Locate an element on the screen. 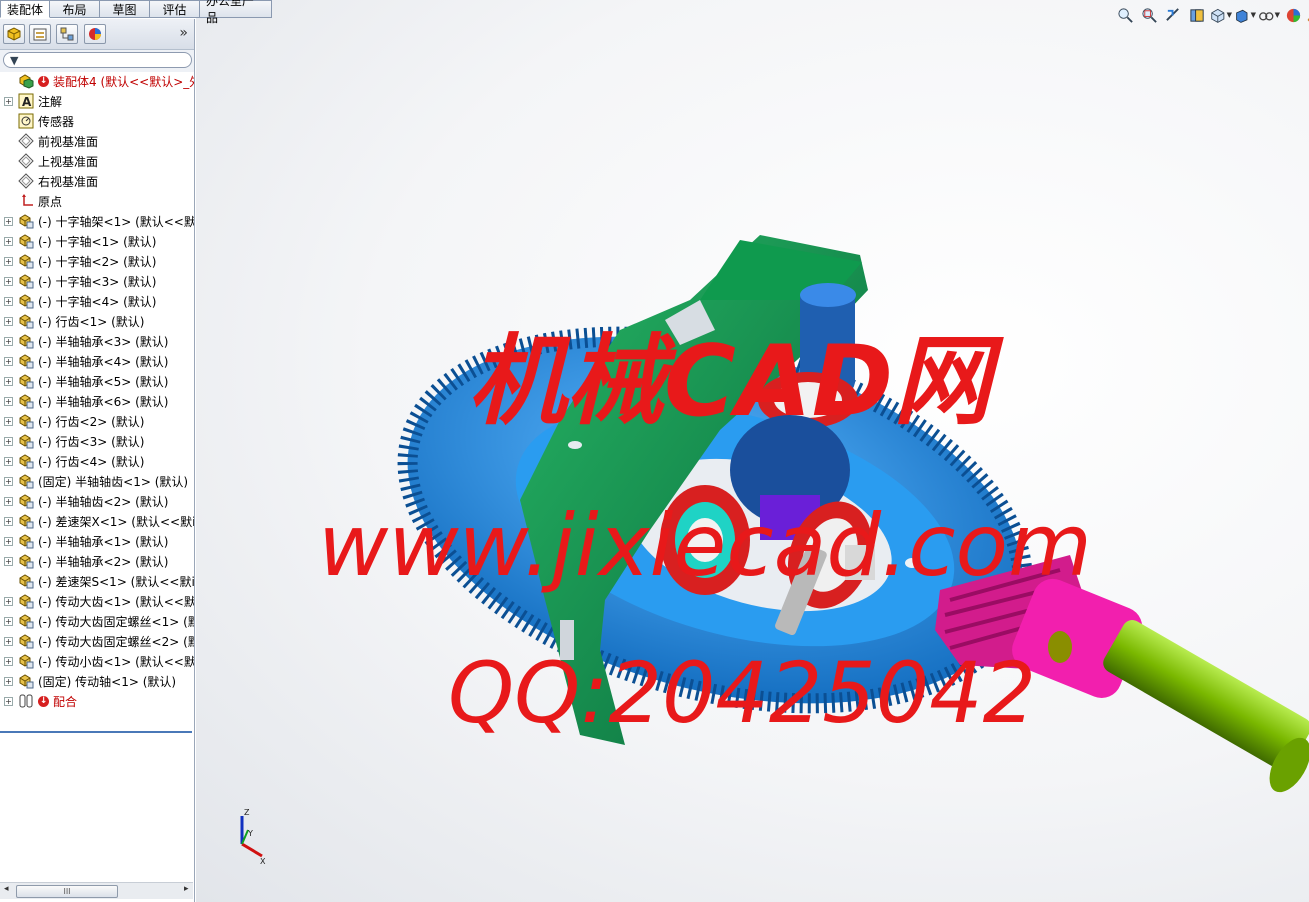 The height and width of the screenshot is (902, 1309). tree-item: + ↓ 配合 is located at coordinates (97, 701).